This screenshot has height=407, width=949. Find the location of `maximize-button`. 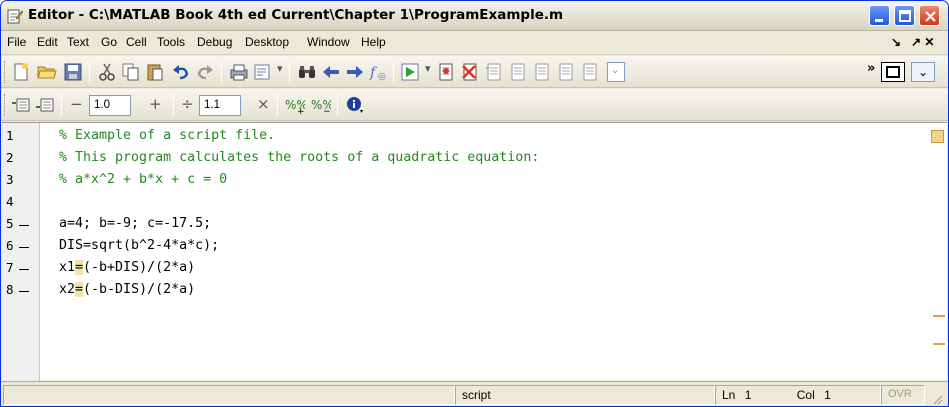

maximize-button is located at coordinates (904, 15).